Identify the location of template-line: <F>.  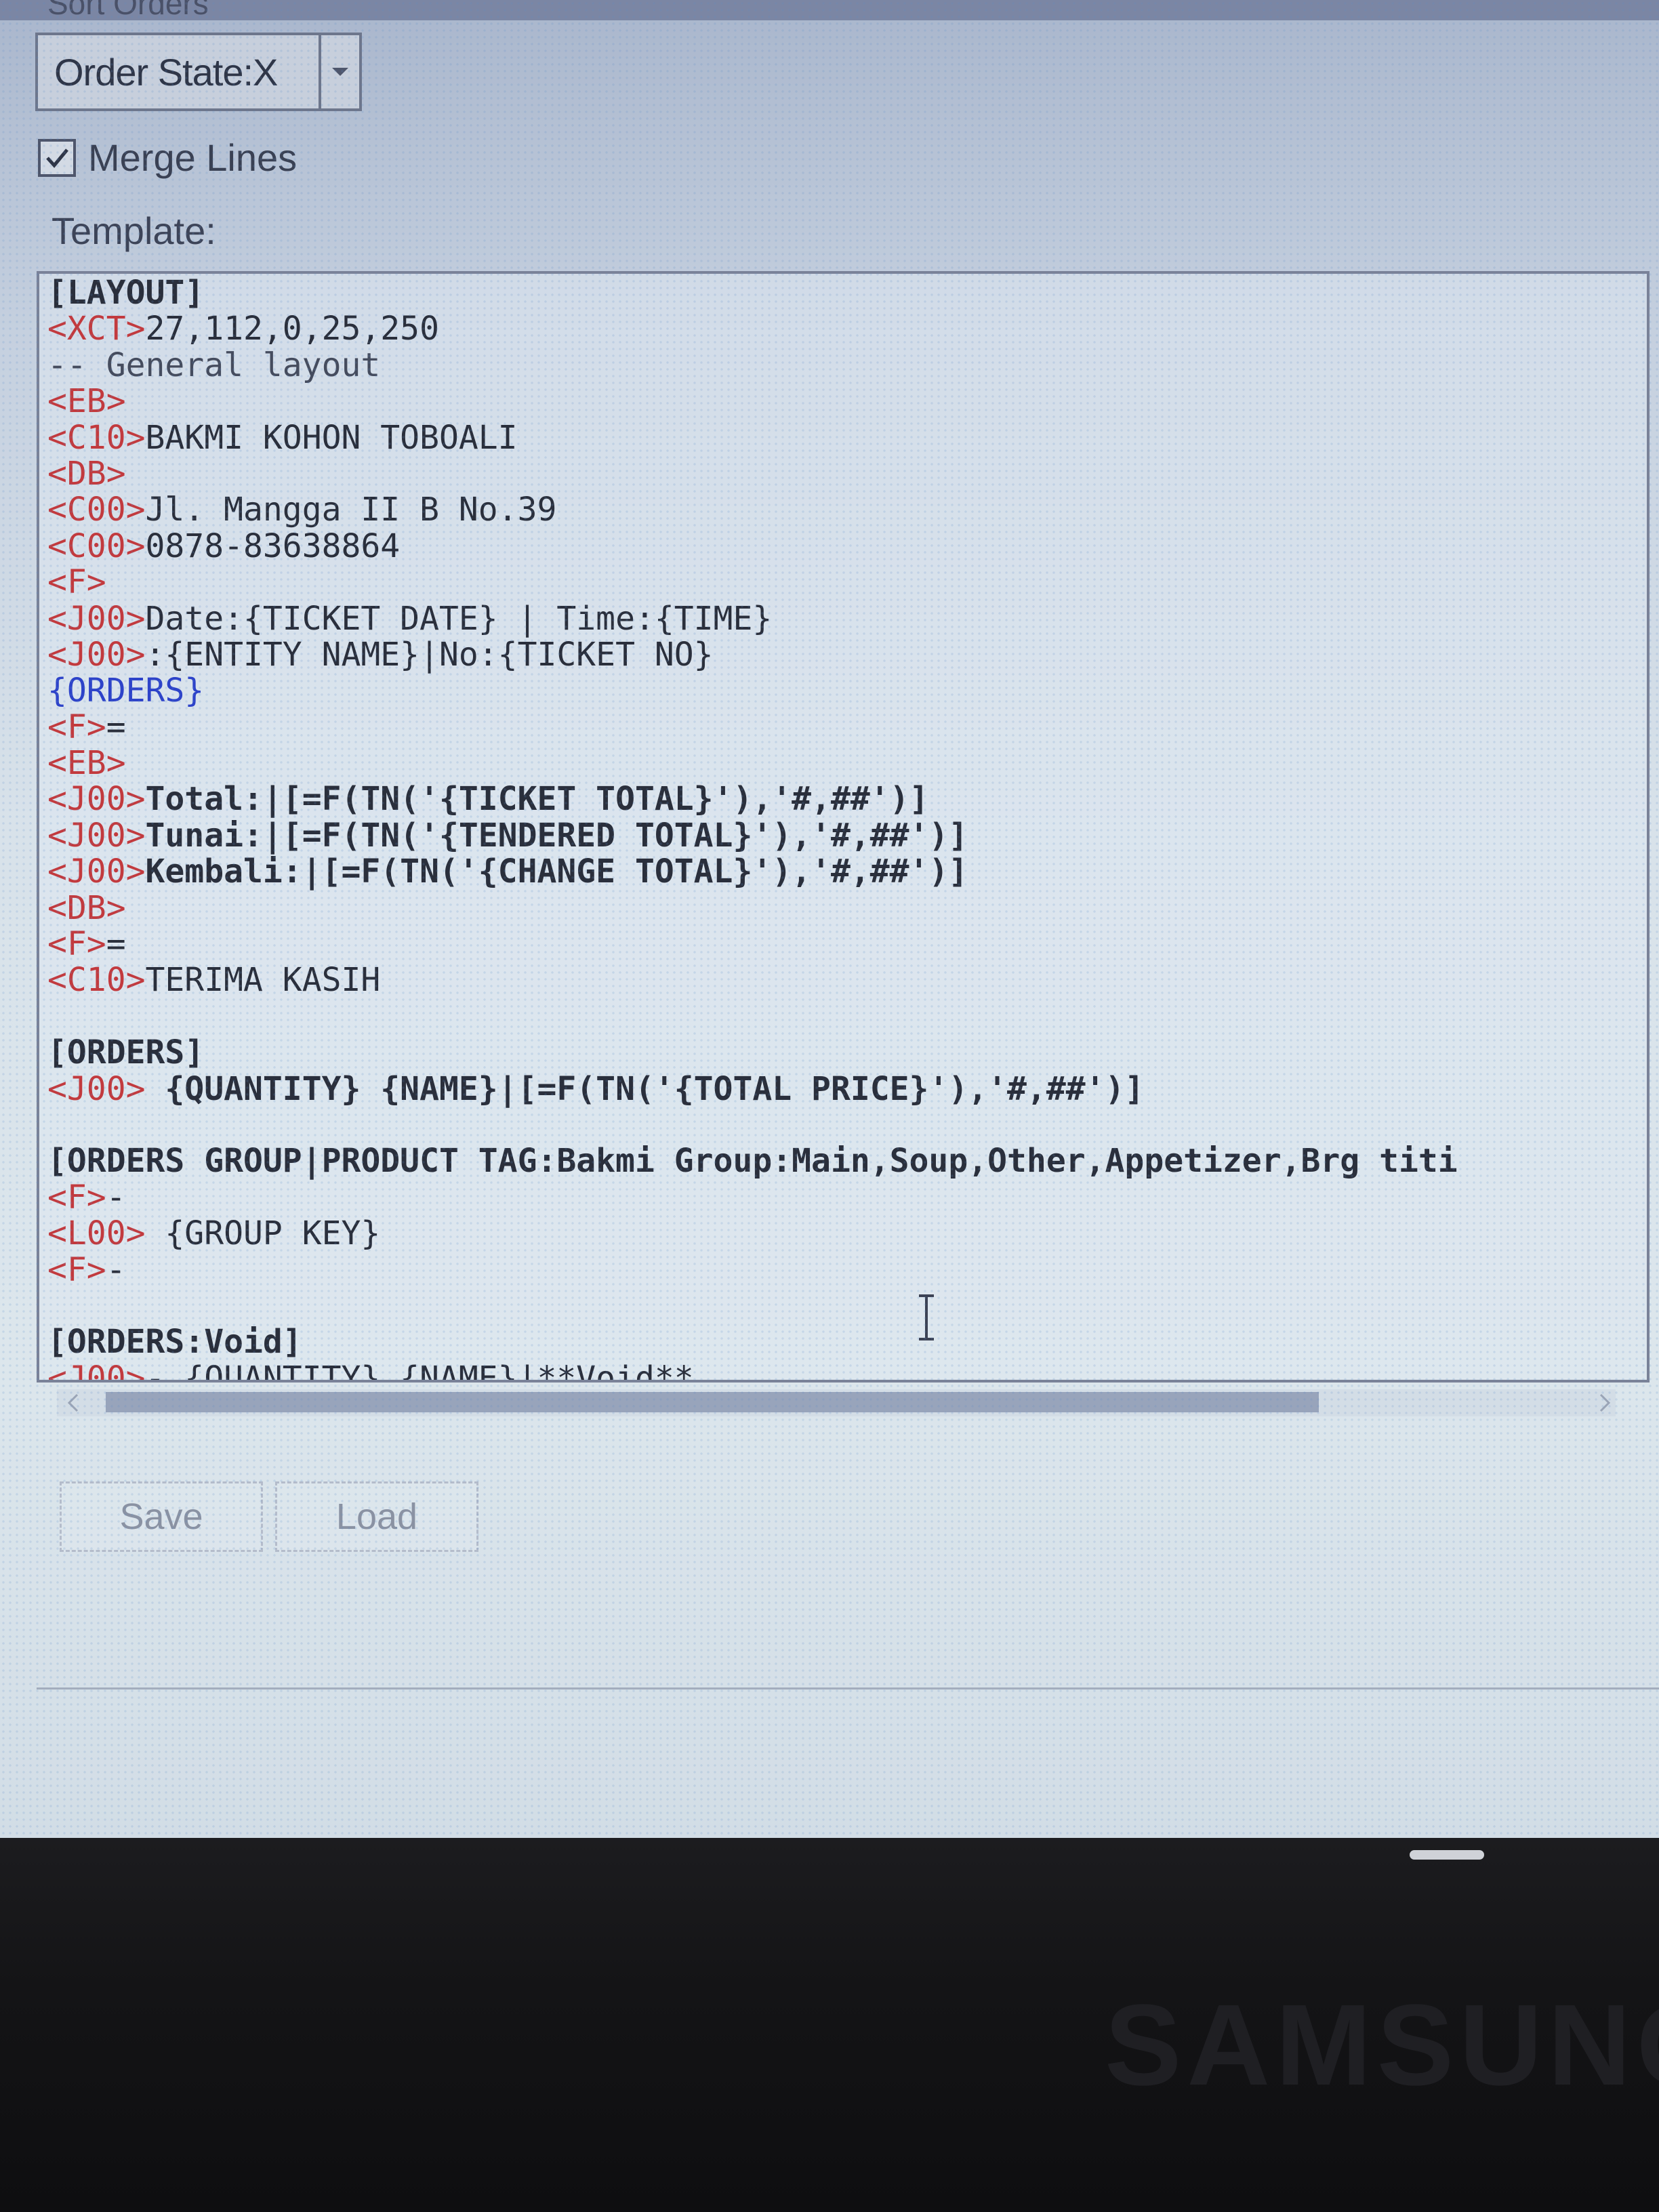
(76, 582).